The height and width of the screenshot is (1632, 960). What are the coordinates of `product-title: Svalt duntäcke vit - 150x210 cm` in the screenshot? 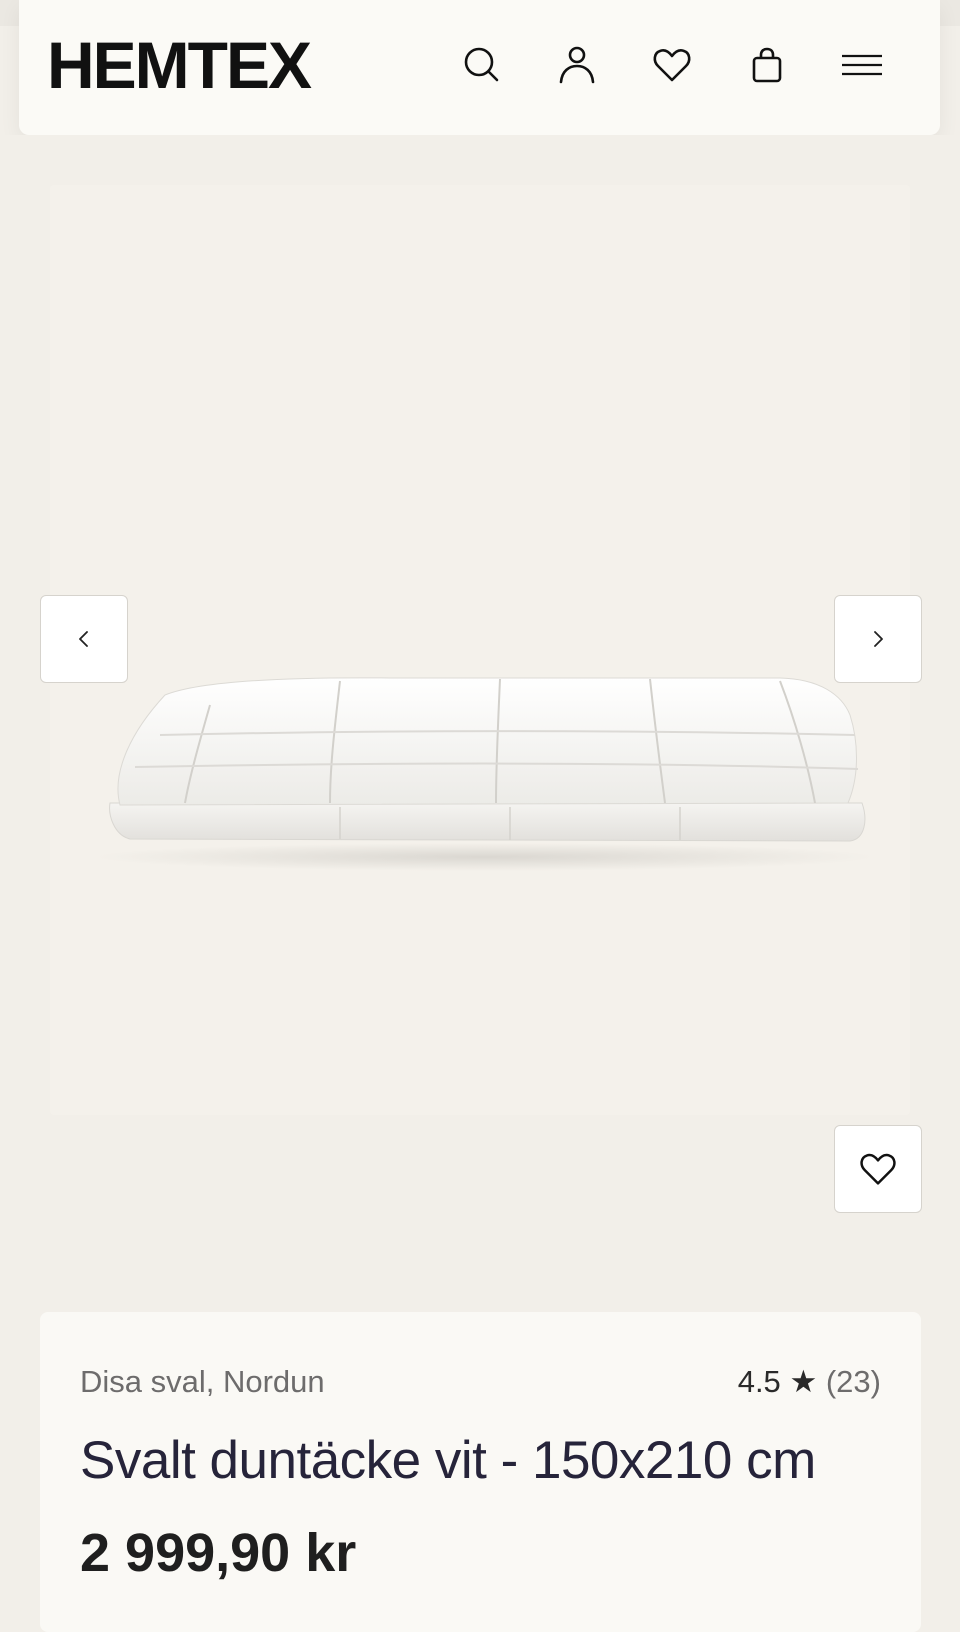 It's located at (448, 1460).